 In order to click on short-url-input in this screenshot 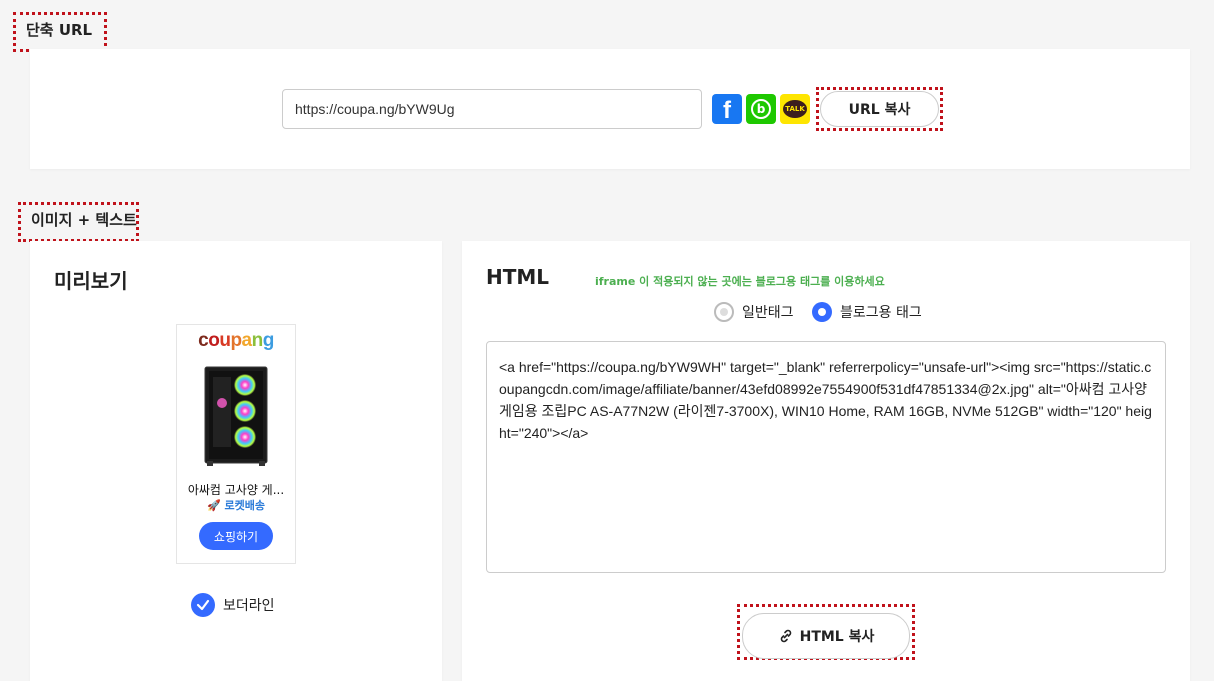, I will do `click(492, 109)`.